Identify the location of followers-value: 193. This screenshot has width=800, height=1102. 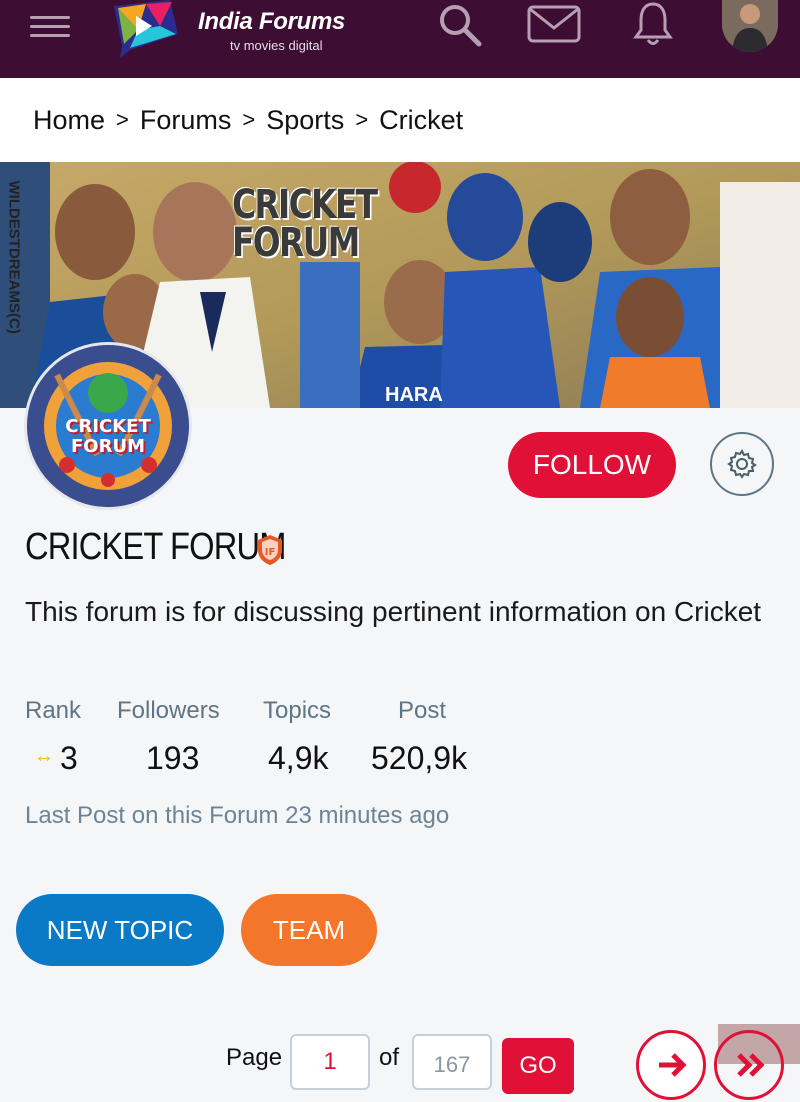
(172, 758).